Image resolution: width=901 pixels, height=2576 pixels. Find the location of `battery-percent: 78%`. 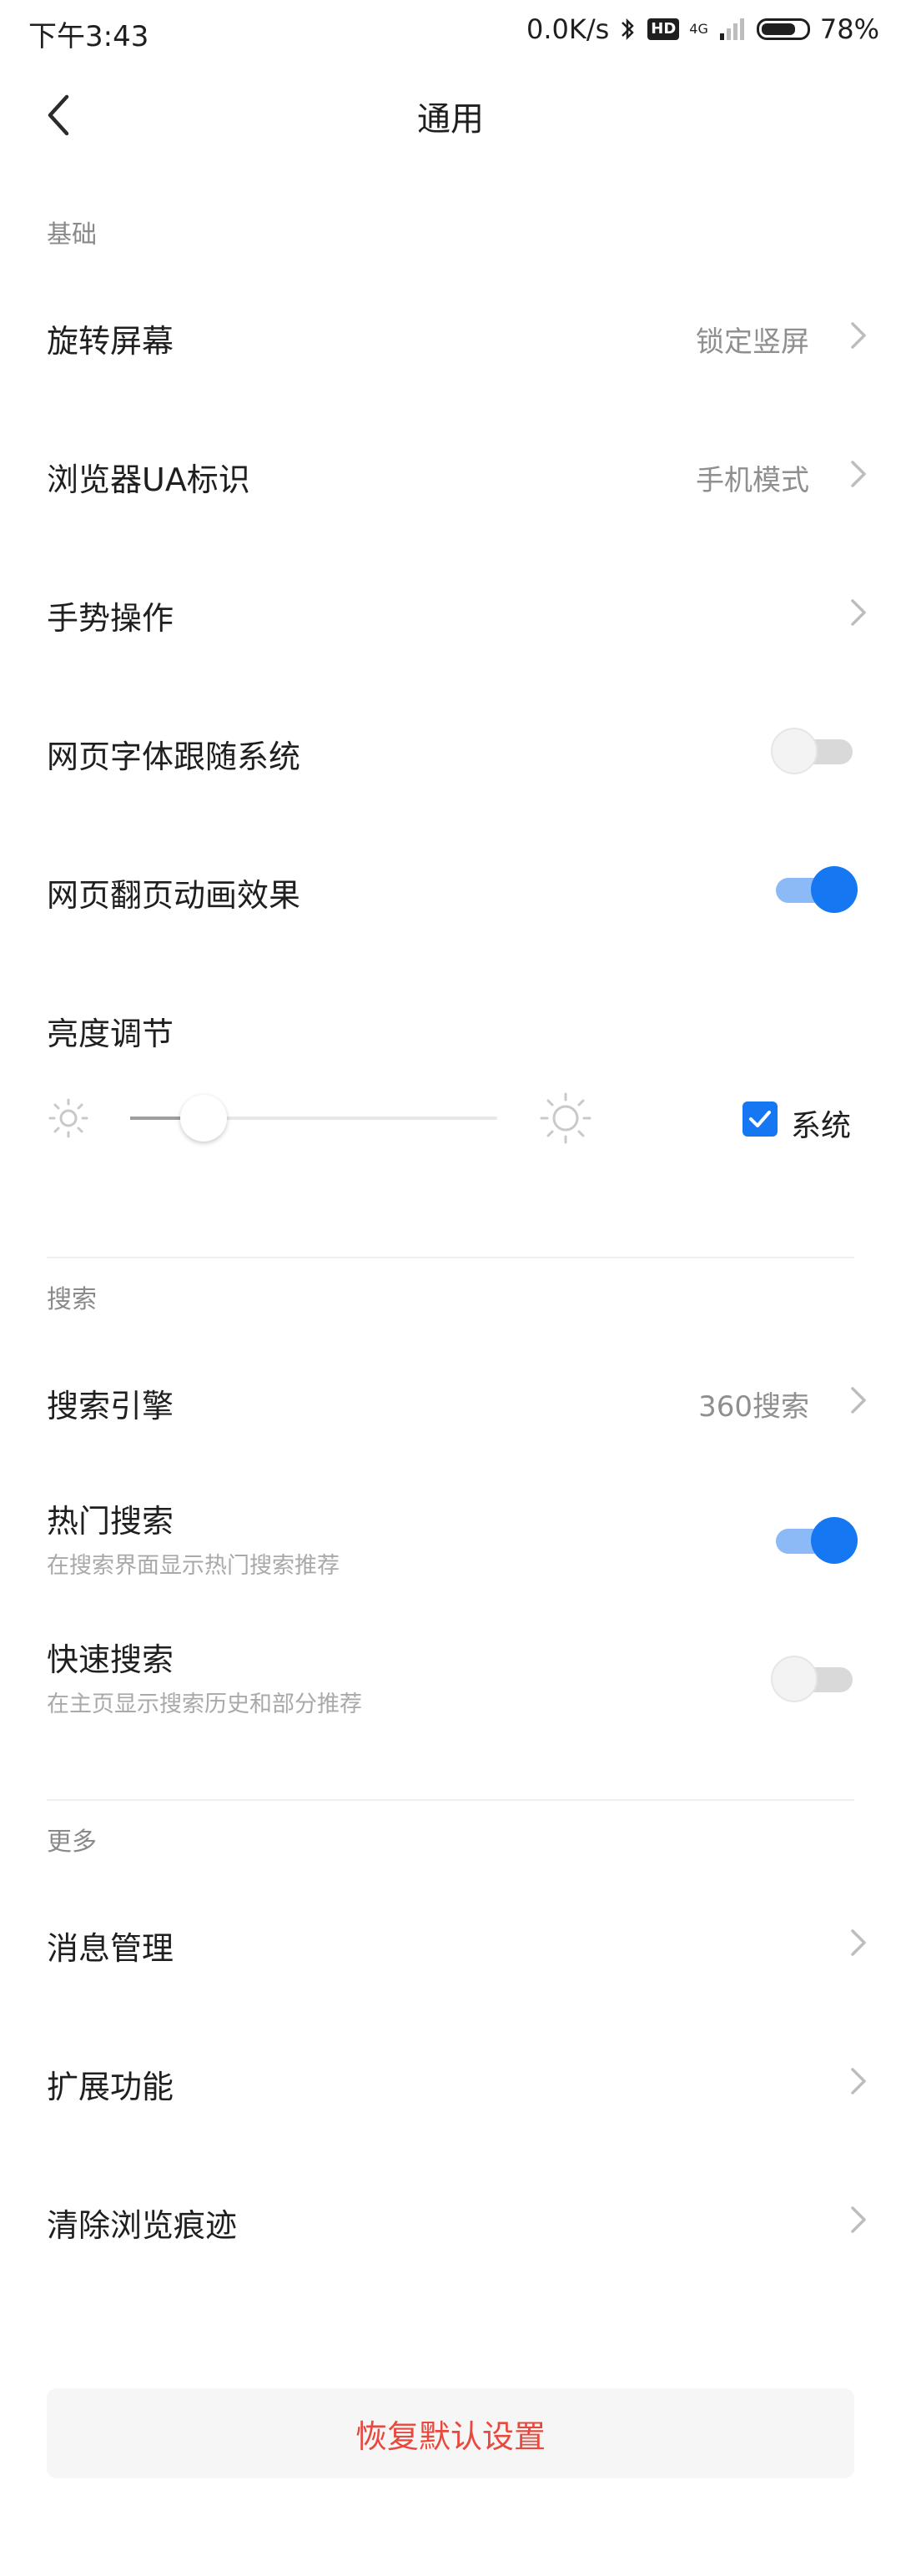

battery-percent: 78% is located at coordinates (849, 29).